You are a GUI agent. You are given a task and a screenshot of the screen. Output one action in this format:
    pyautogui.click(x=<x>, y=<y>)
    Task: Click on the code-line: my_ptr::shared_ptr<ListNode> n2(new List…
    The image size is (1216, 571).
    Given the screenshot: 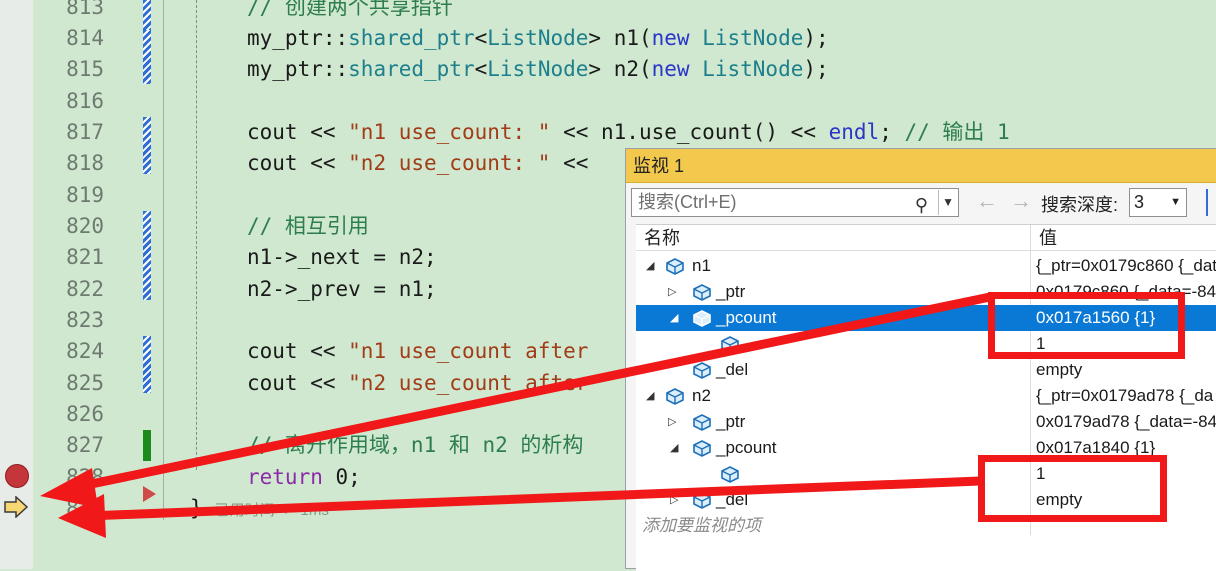 What is the action you would take?
    pyautogui.click(x=538, y=69)
    